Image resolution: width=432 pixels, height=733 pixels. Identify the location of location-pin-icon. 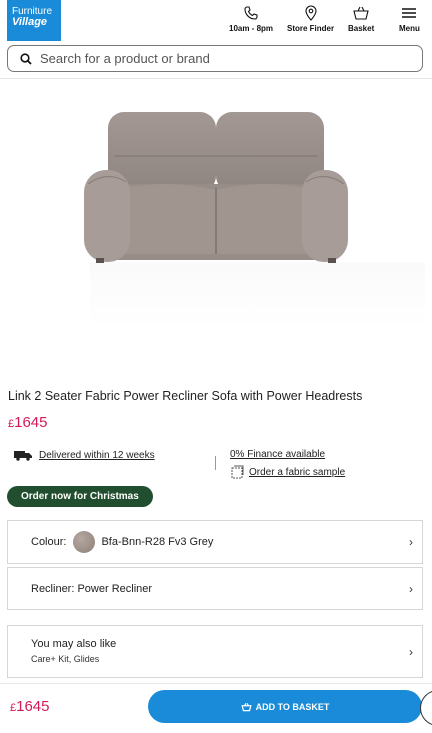
(311, 13).